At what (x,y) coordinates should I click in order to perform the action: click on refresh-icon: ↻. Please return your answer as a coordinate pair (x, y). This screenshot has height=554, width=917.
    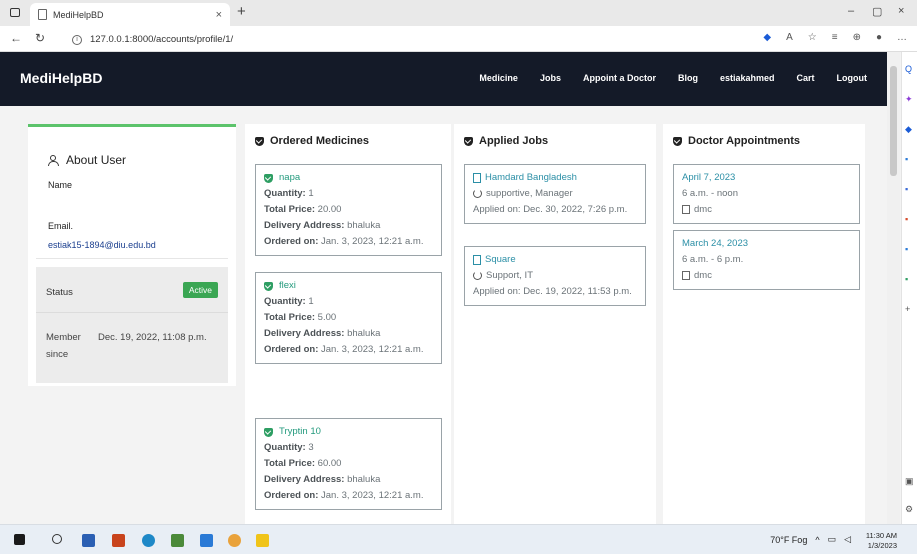
    Looking at the image, I should click on (40, 38).